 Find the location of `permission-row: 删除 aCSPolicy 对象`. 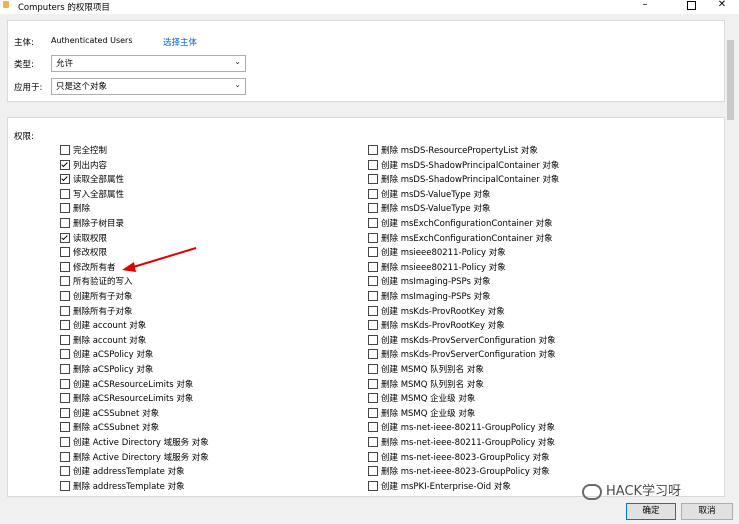

permission-row: 删除 aCSPolicy 对象 is located at coordinates (106, 369).